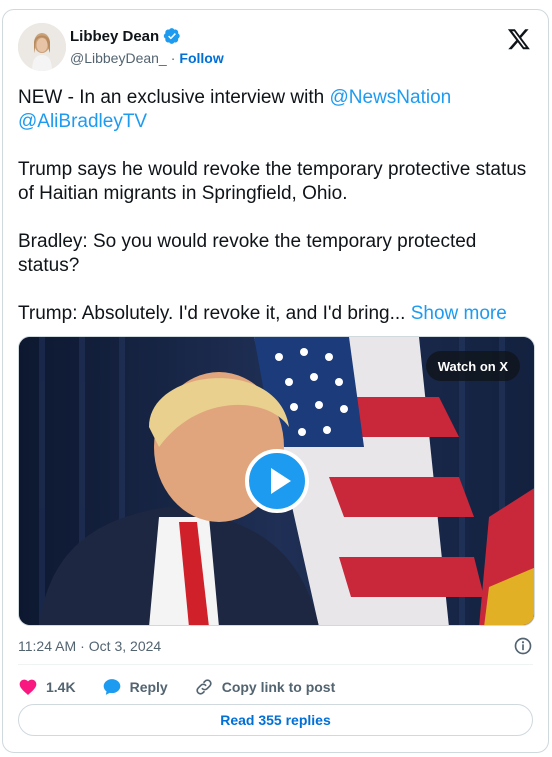  What do you see at coordinates (172, 36) in the screenshot?
I see `verified-badge-icon` at bounding box center [172, 36].